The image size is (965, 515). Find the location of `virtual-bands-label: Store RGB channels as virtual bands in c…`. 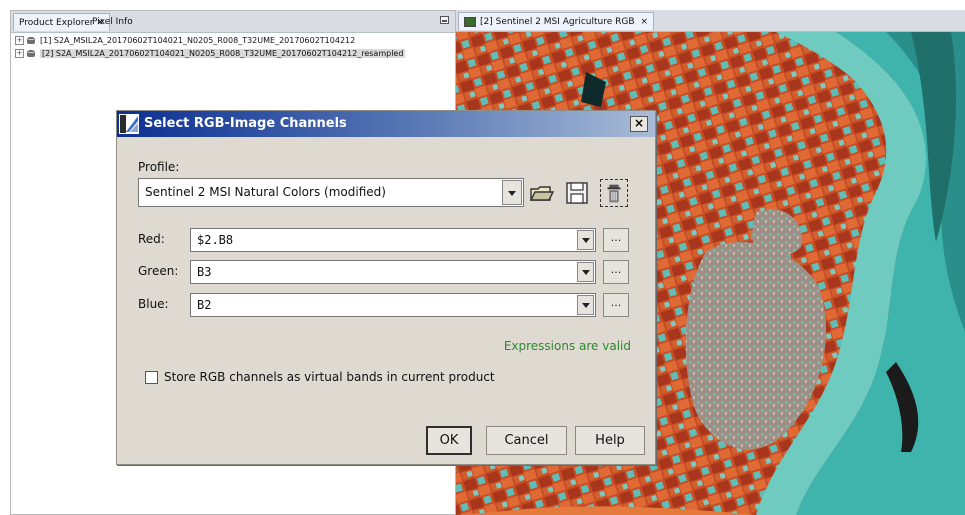

virtual-bands-label: Store RGB channels as virtual bands in c… is located at coordinates (329, 377).